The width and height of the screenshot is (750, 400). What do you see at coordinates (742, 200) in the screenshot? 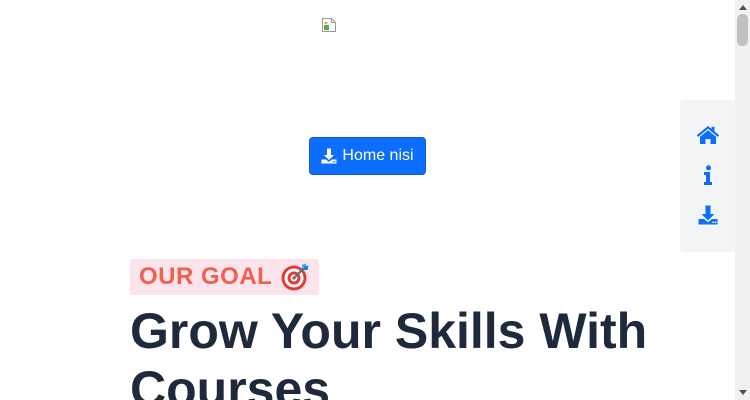
I see `vertical-scrollbar` at bounding box center [742, 200].